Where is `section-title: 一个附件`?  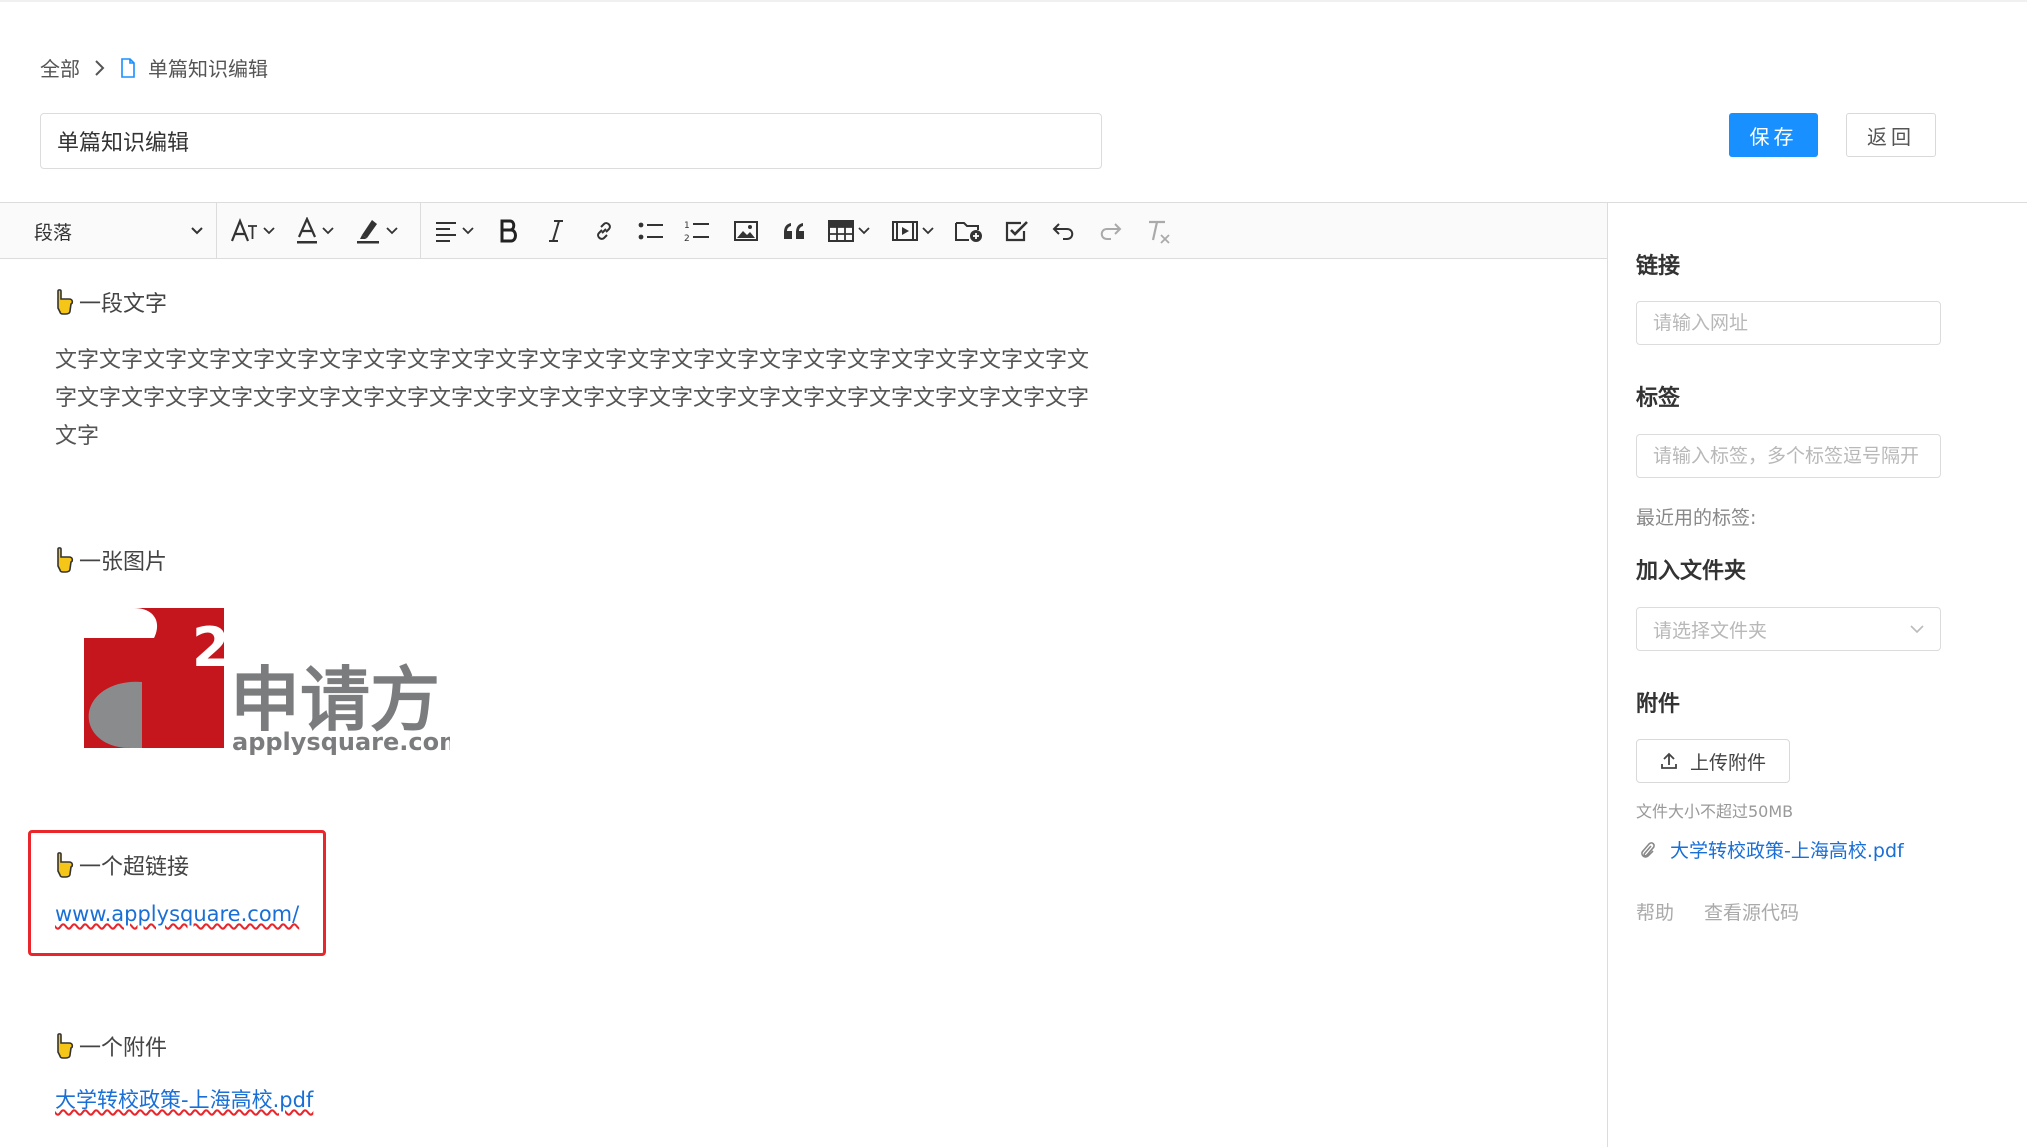
section-title: 一个附件 is located at coordinates (123, 1048).